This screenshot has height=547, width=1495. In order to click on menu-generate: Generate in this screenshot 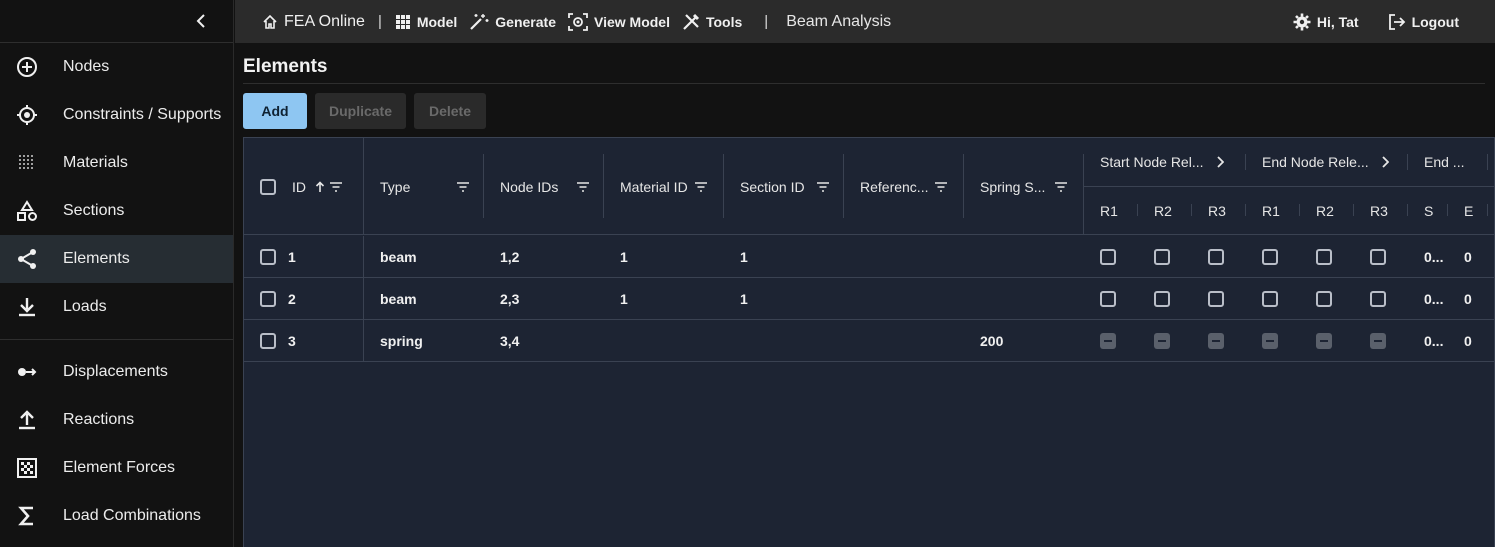, I will do `click(512, 22)`.